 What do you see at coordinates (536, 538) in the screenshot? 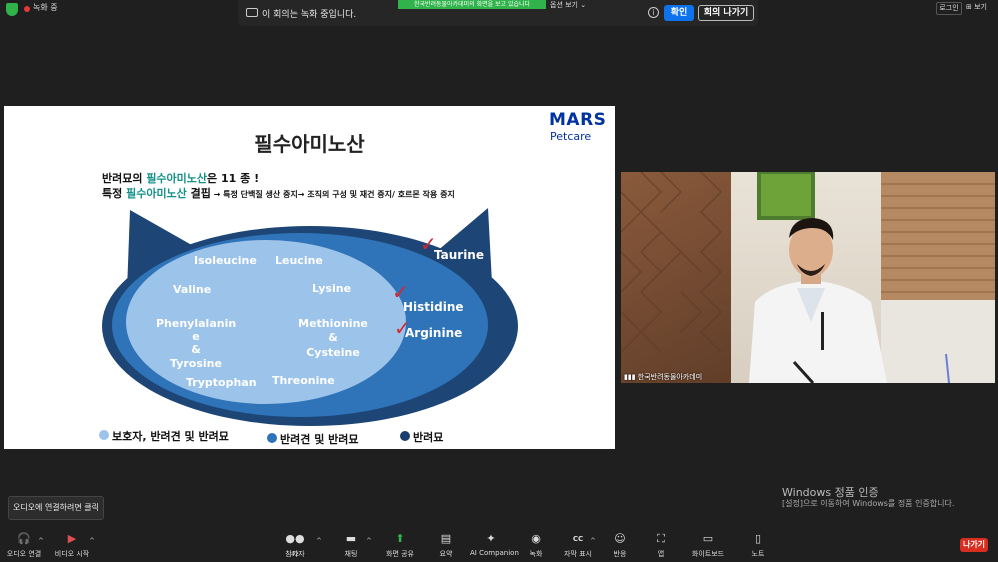
I see `record-icon: ◉` at bounding box center [536, 538].